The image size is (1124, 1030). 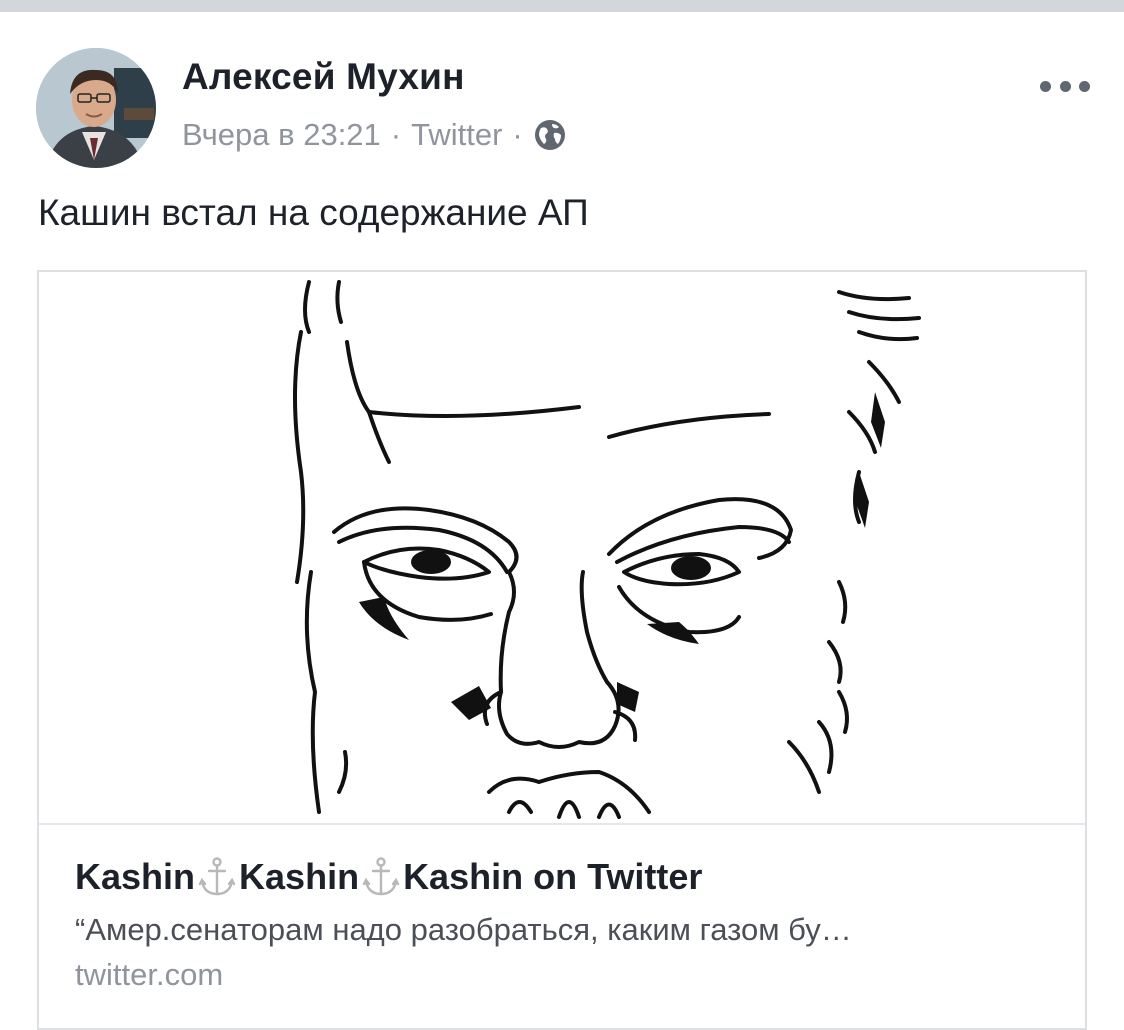 I want to click on post-source-link: Twitter, so click(x=456, y=135).